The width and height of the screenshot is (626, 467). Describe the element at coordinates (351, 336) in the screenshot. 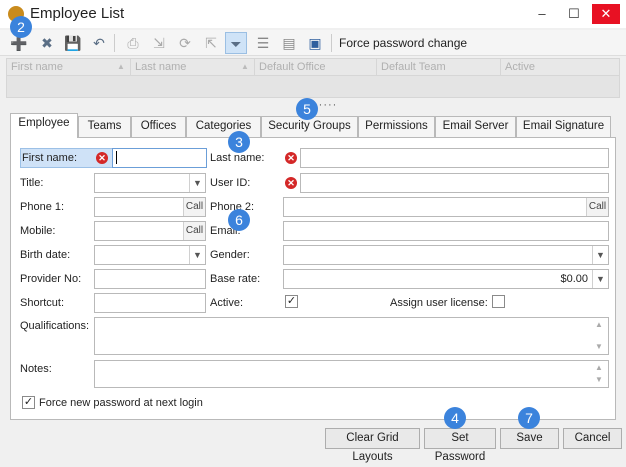

I see `qualifications-textarea: ▲ ▼` at that location.